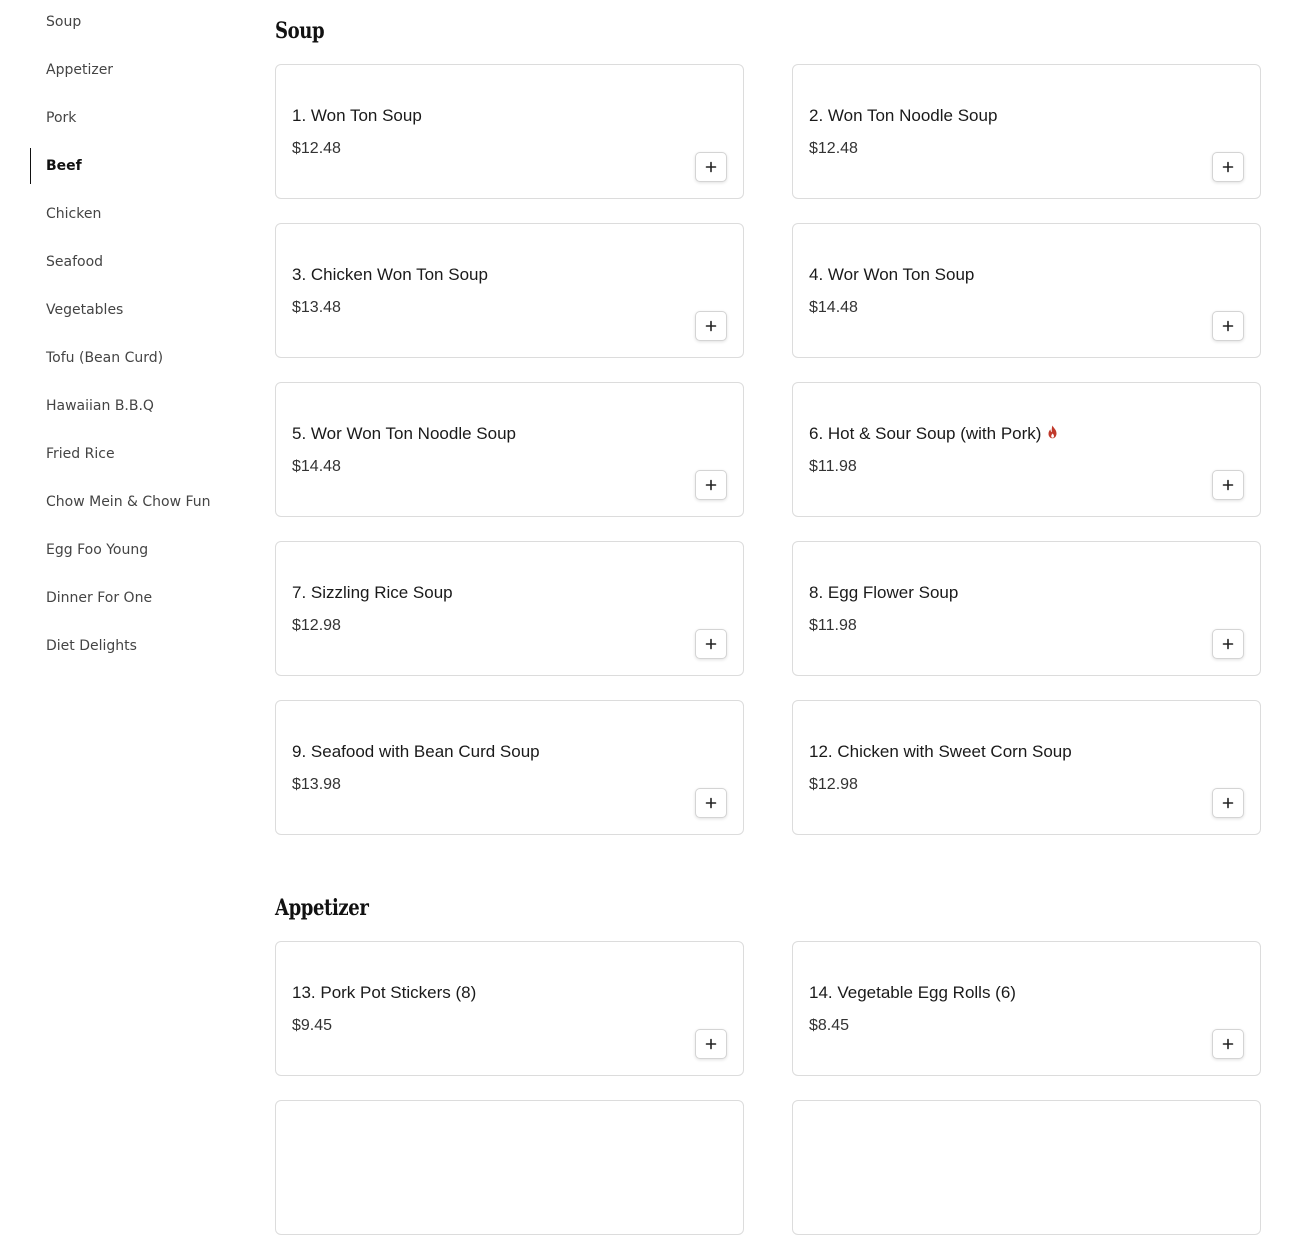 The width and height of the screenshot is (1290, 1235). Describe the element at coordinates (135, 646) in the screenshot. I see `sidebar-item-diet-delights: Diet Delights` at that location.